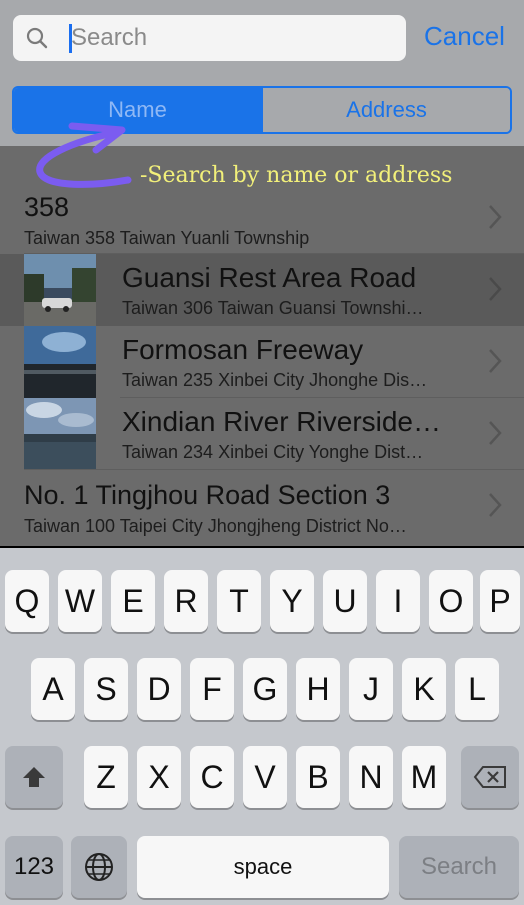  Describe the element at coordinates (53, 689) in the screenshot. I see `key-a: A` at that location.